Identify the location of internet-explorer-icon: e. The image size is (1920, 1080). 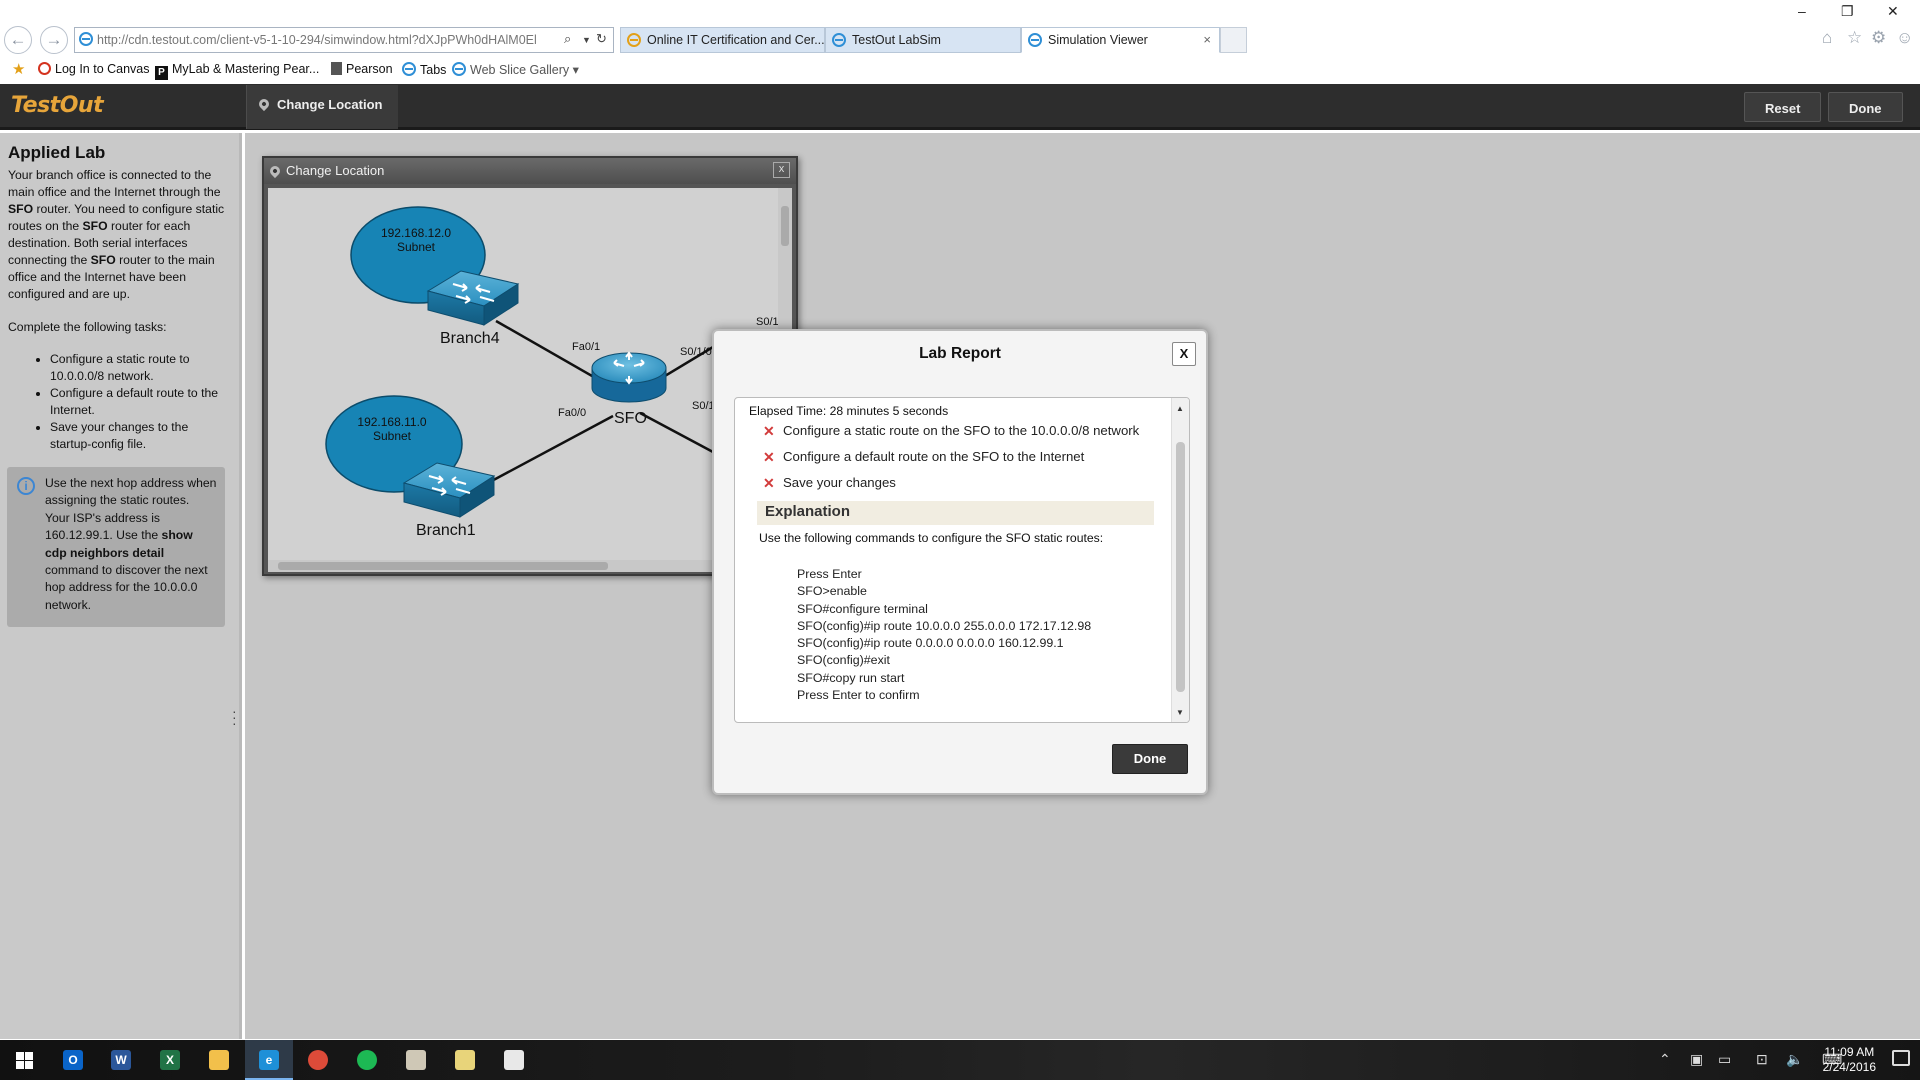
(269, 1060).